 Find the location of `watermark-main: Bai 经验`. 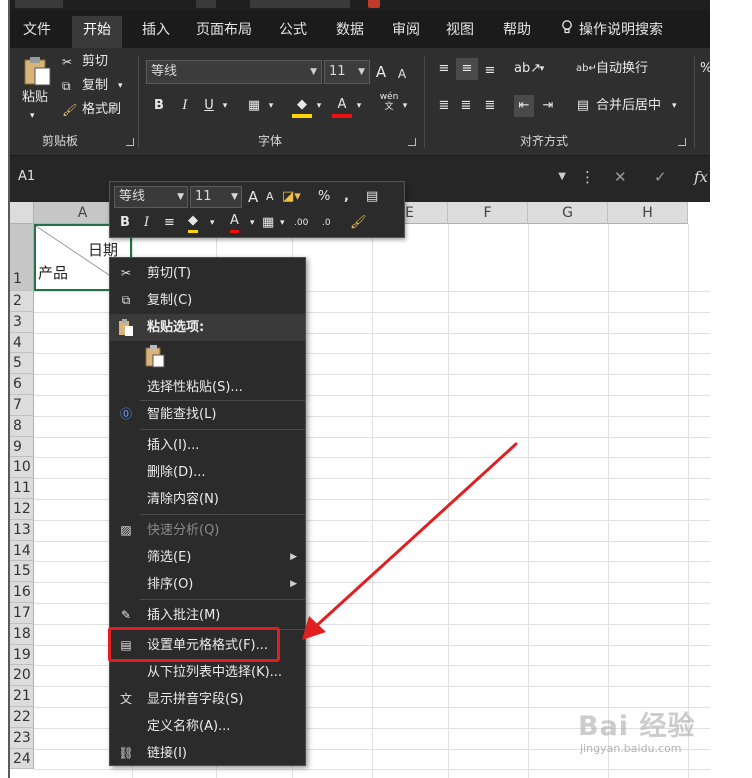

watermark-main: Bai 经验 is located at coordinates (637, 726).